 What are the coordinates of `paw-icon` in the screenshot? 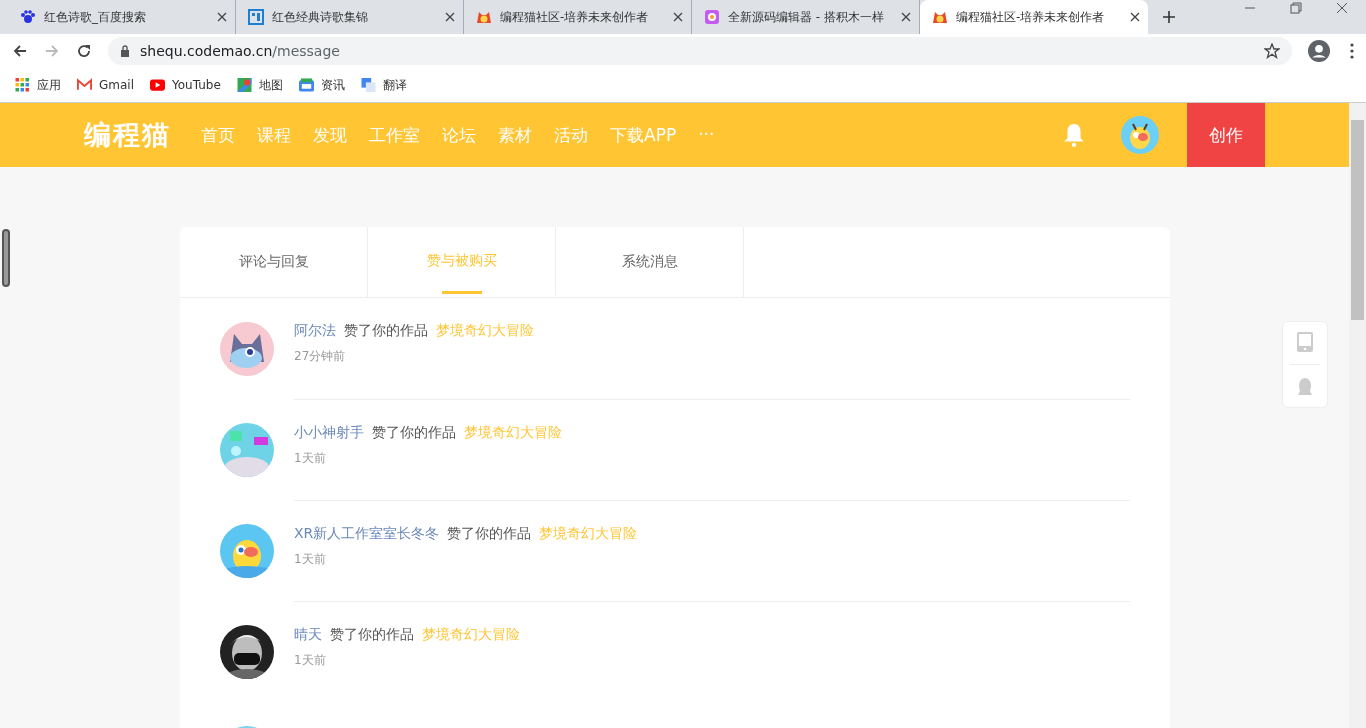 It's located at (28, 17).